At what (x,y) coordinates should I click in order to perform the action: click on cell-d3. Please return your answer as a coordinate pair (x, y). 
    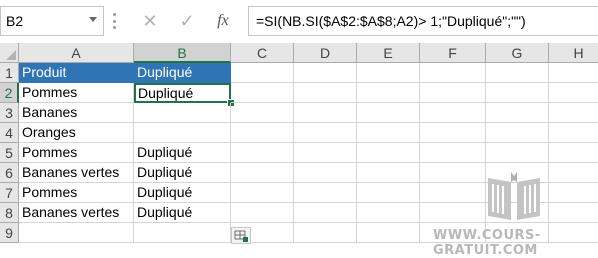
    Looking at the image, I should click on (325, 113).